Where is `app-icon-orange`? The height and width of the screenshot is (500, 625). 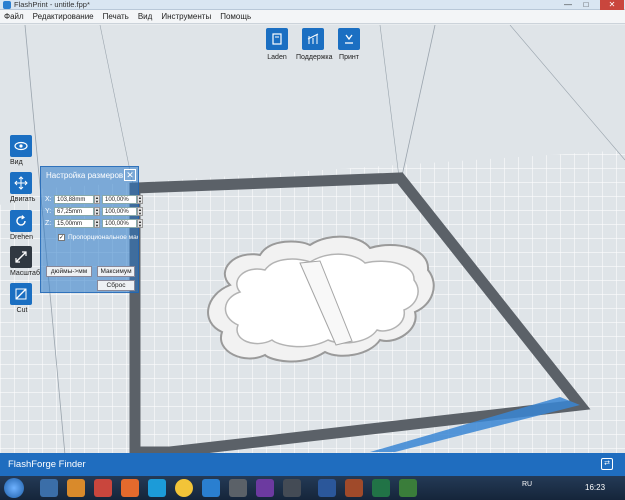
app-icon-orange is located at coordinates (130, 488).